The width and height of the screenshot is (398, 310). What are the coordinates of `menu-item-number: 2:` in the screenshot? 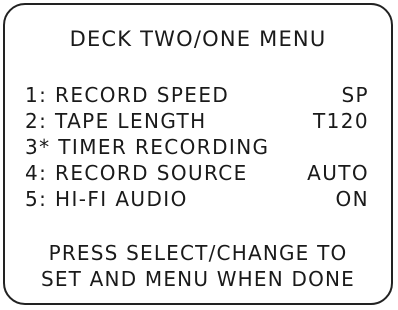 It's located at (36, 121).